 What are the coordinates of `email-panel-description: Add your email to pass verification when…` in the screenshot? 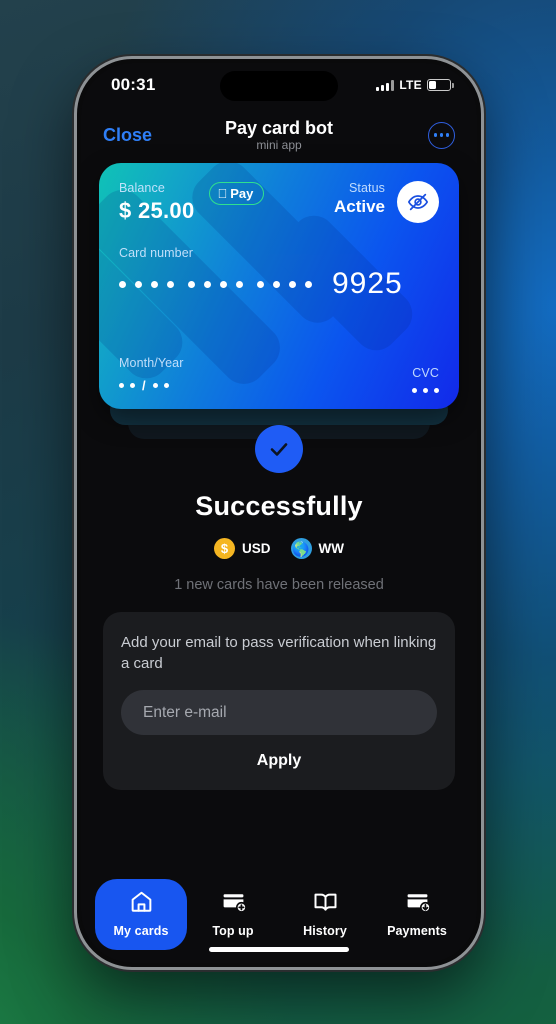 It's located at (279, 653).